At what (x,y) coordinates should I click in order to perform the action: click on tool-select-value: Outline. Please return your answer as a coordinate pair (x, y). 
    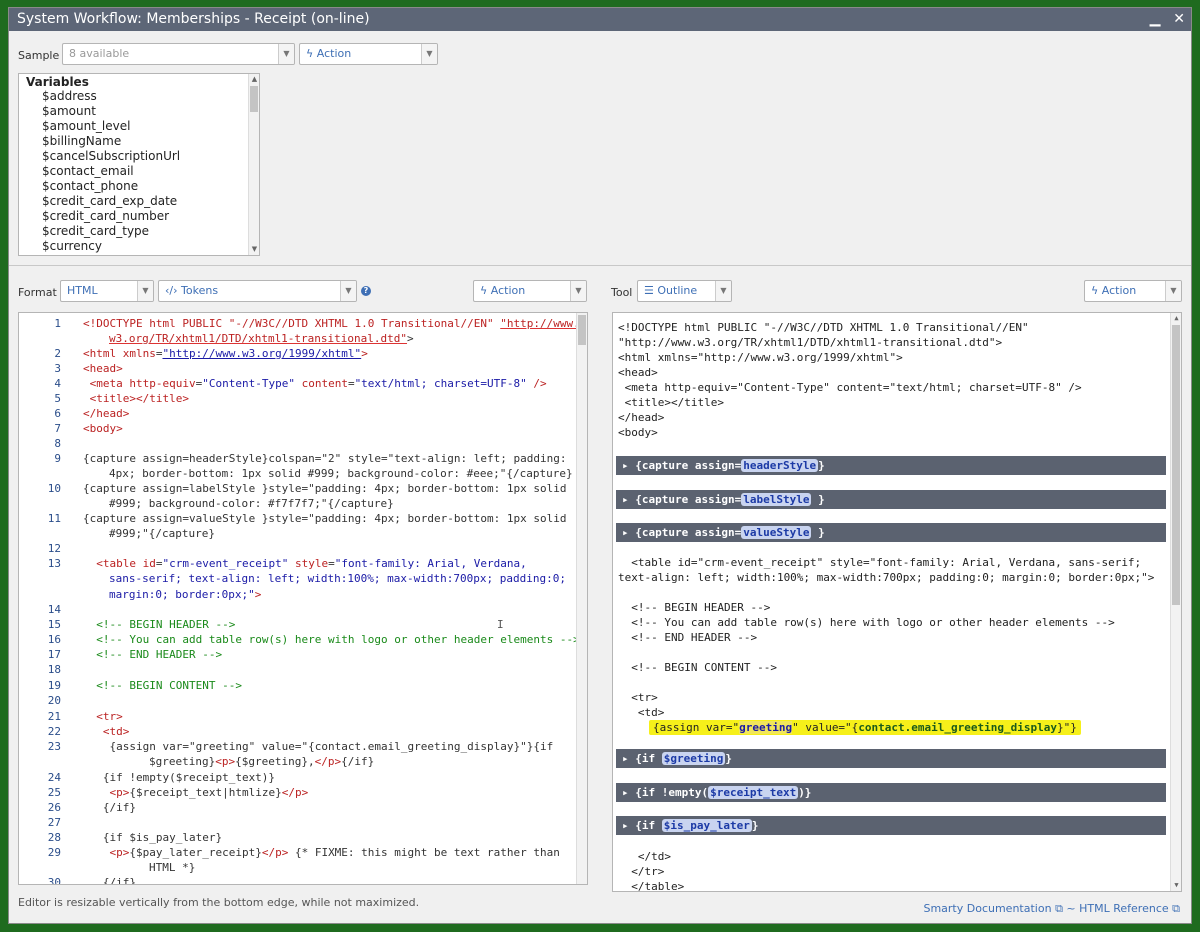
    Looking at the image, I should click on (677, 290).